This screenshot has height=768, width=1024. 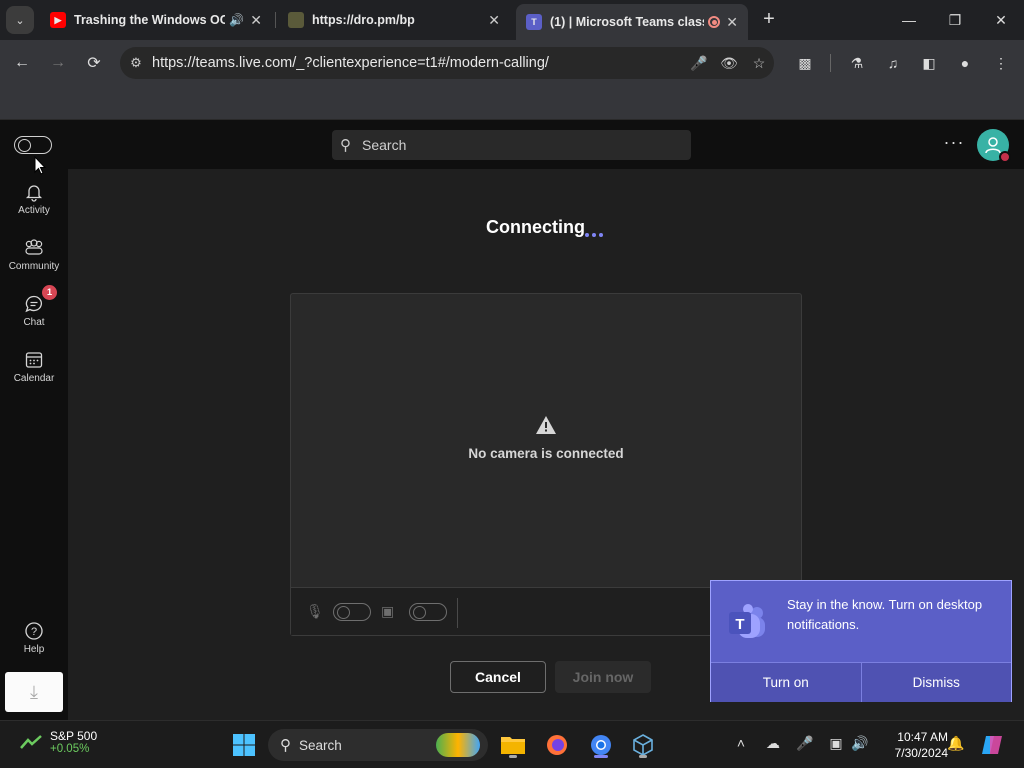 What do you see at coordinates (34, 210) in the screenshot?
I see `rail-label: Activity` at bounding box center [34, 210].